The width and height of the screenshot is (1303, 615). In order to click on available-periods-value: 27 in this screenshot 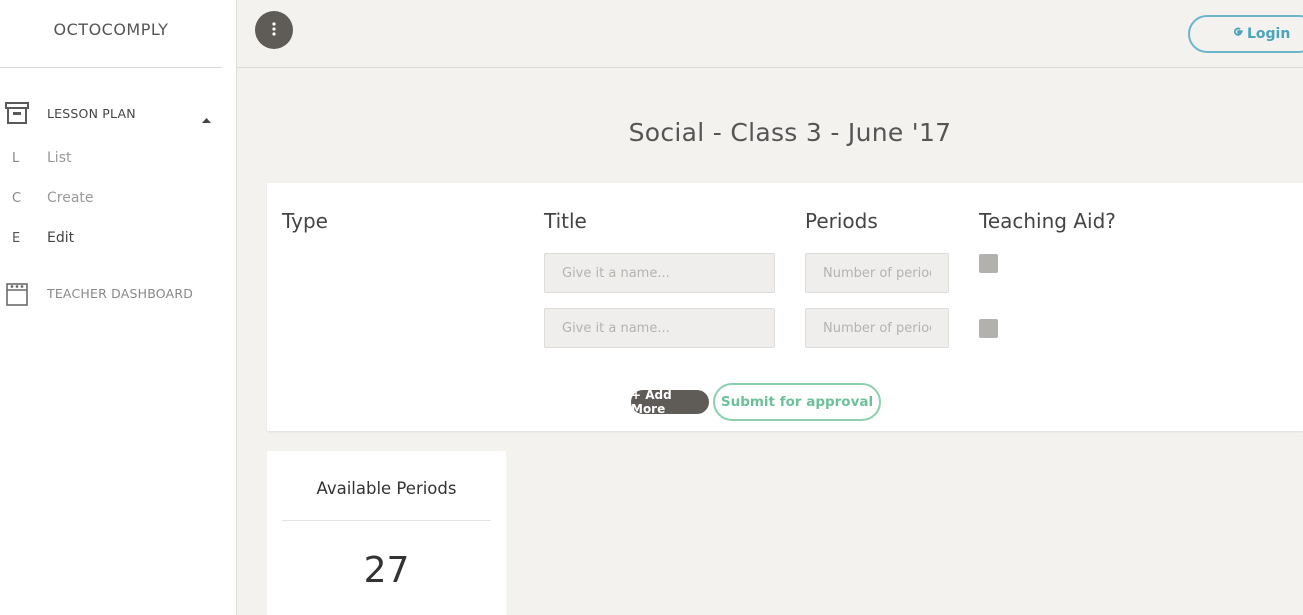, I will do `click(386, 570)`.